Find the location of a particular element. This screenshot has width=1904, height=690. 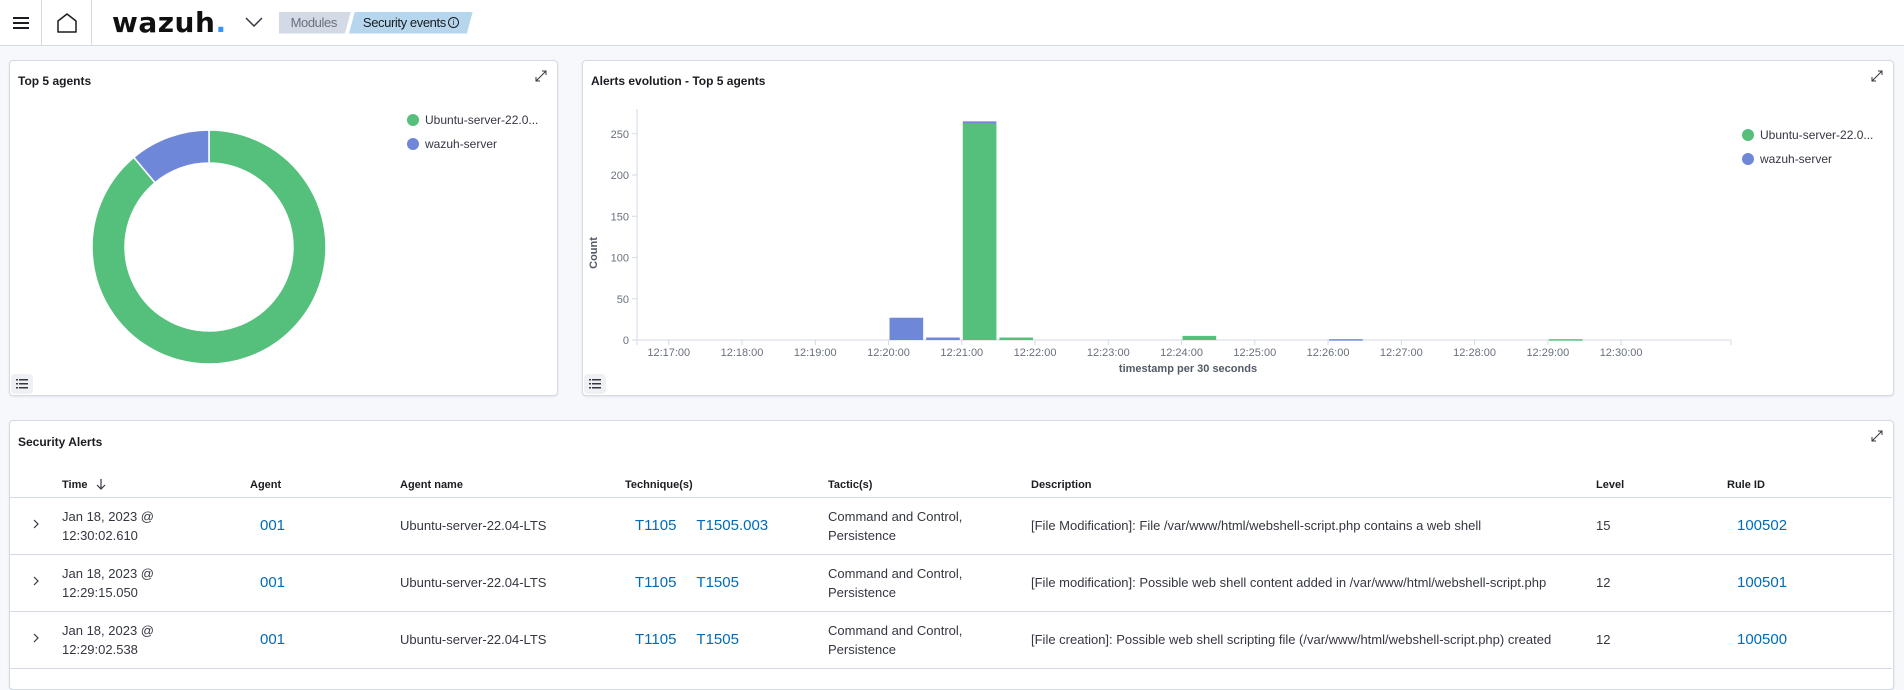

info-icon: i is located at coordinates (453, 22).